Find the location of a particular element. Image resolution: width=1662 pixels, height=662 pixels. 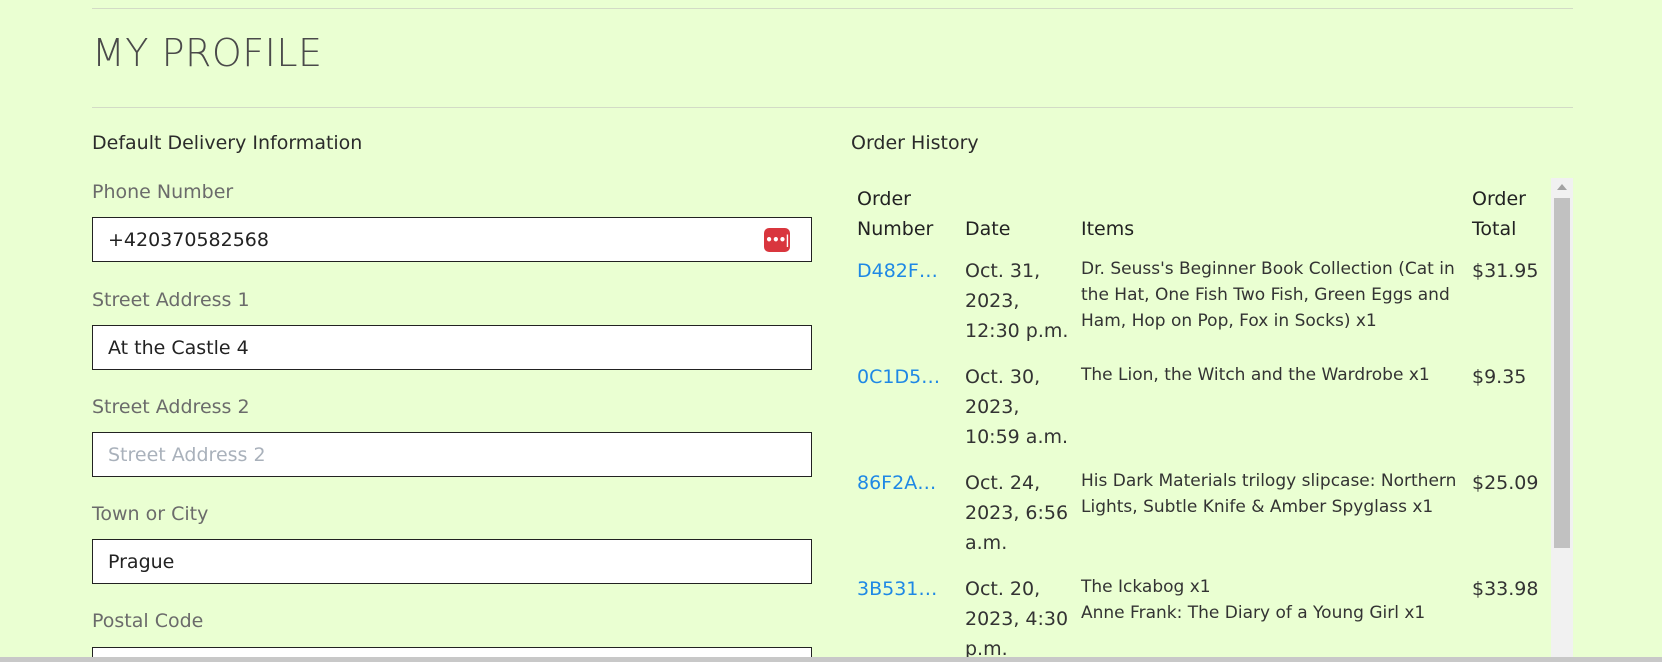

phone-value: +420370582568 is located at coordinates (188, 239).